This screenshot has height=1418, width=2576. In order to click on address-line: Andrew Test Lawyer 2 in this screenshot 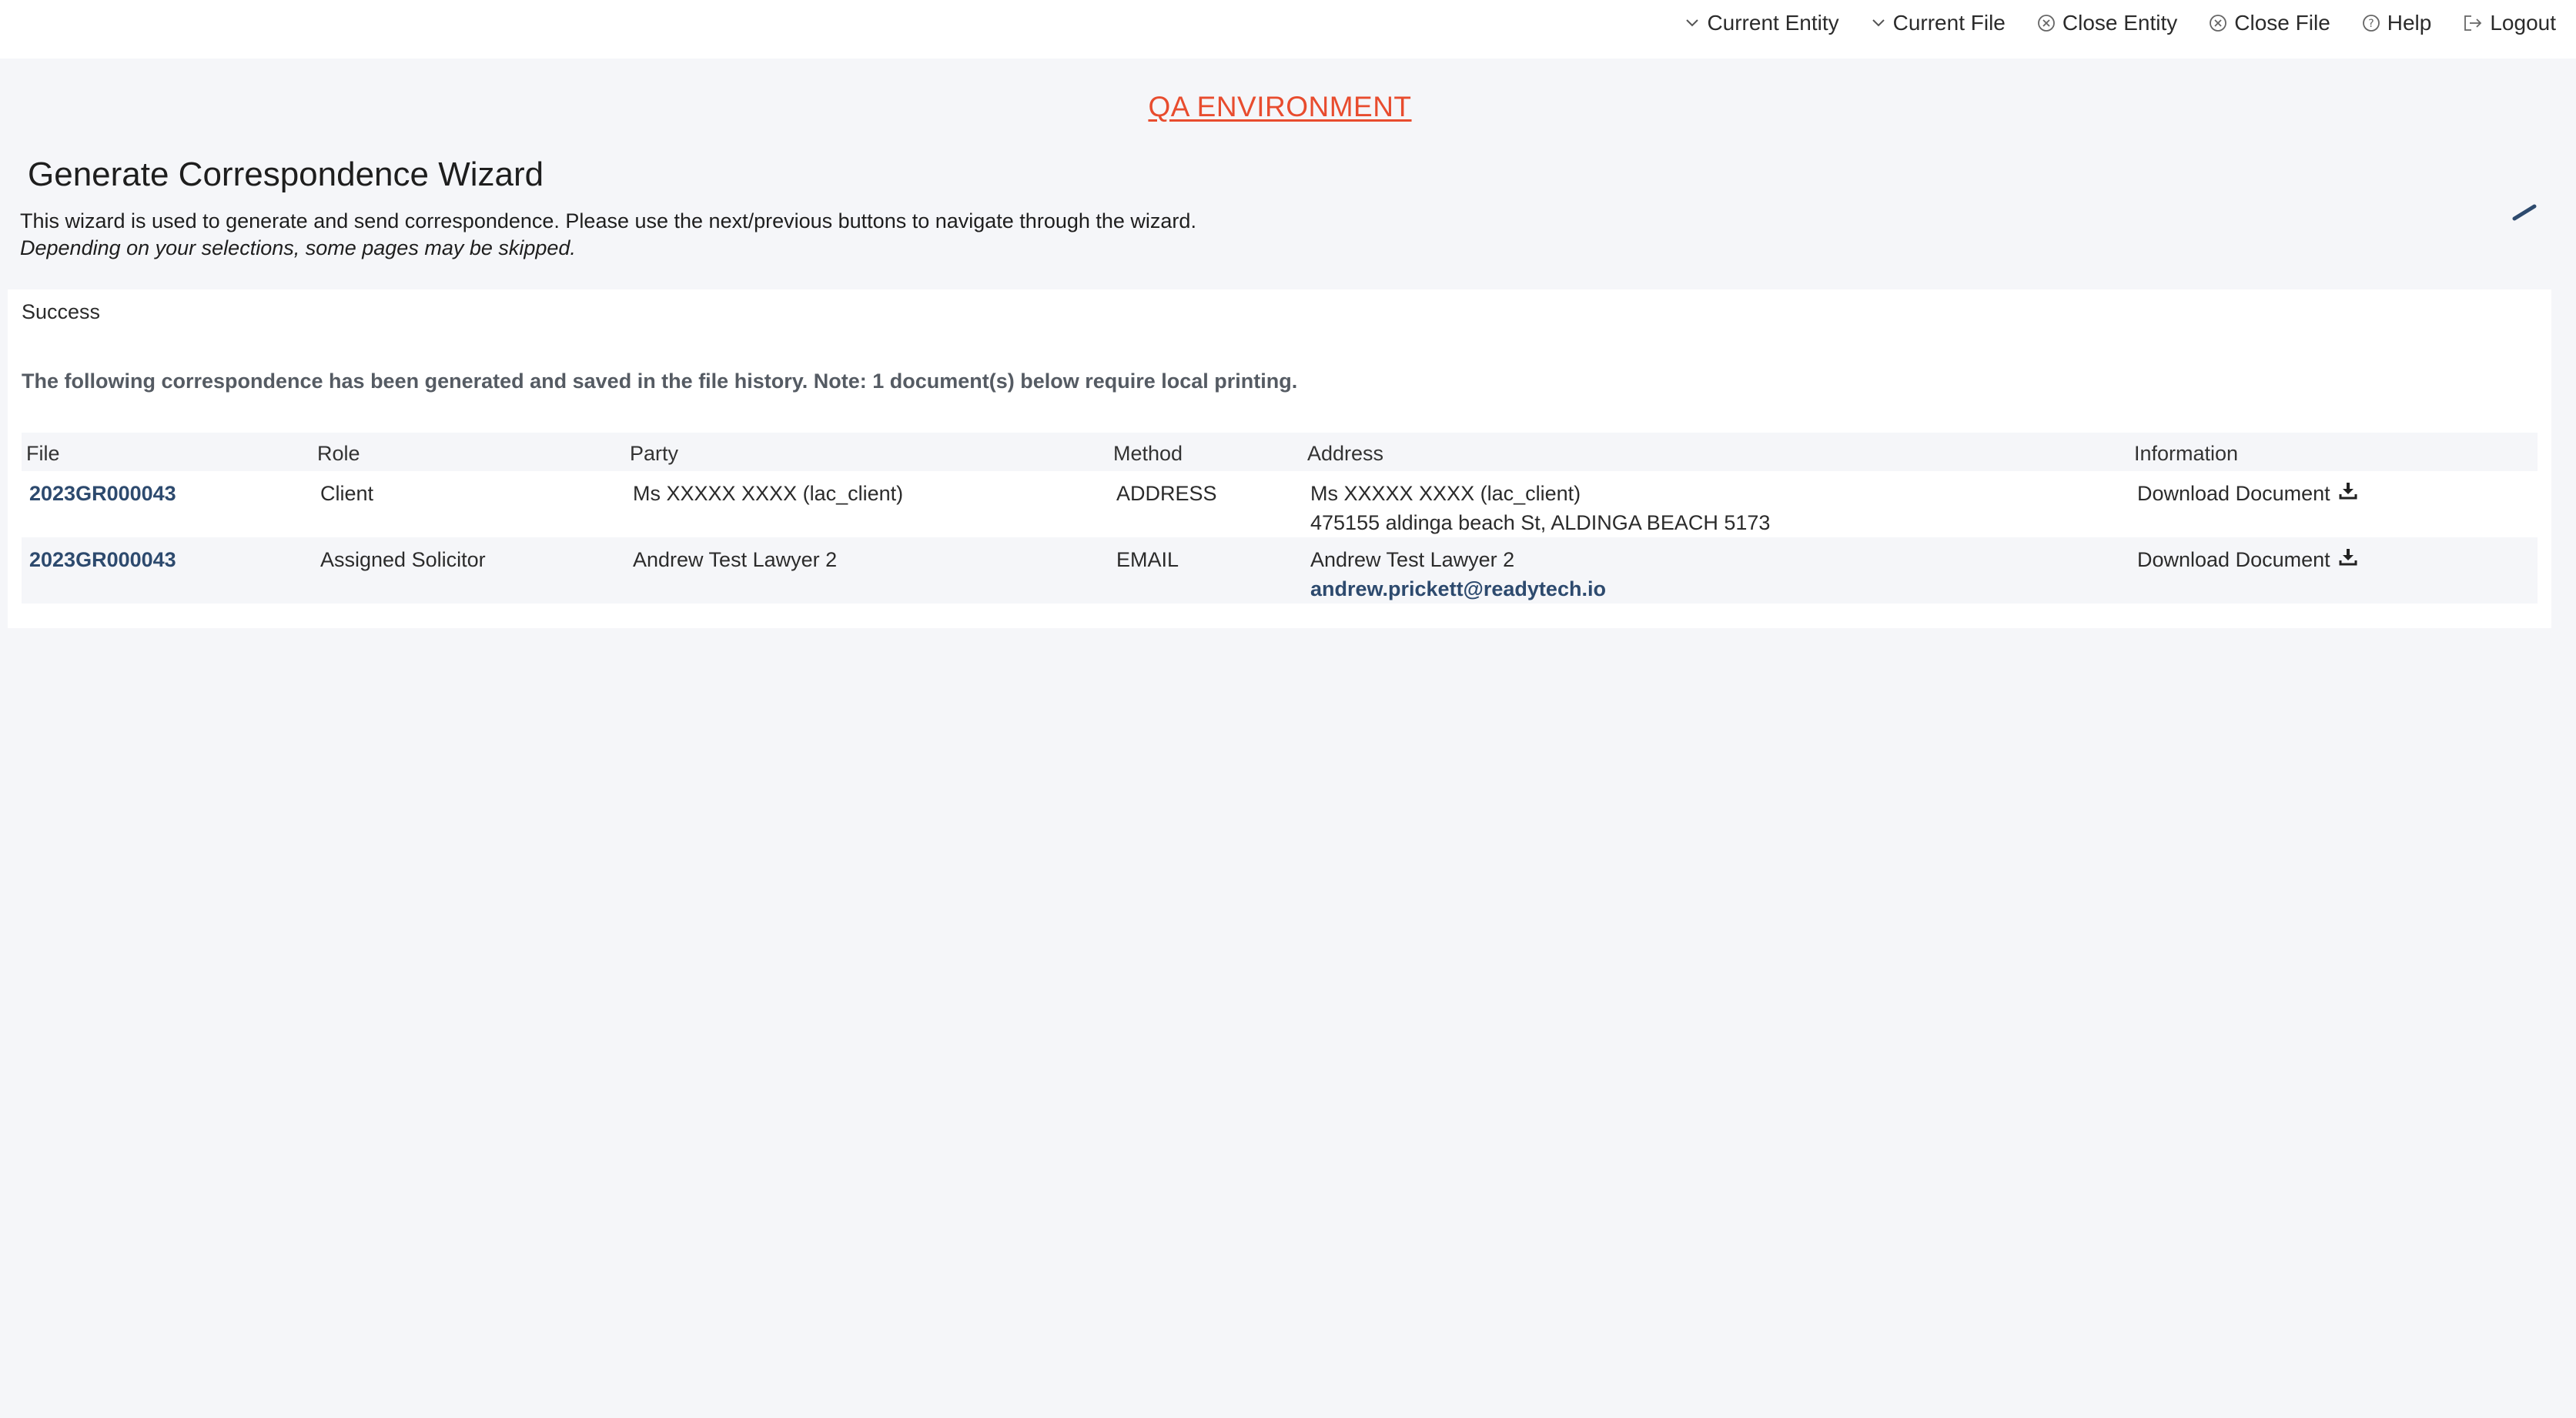, I will do `click(1413, 559)`.